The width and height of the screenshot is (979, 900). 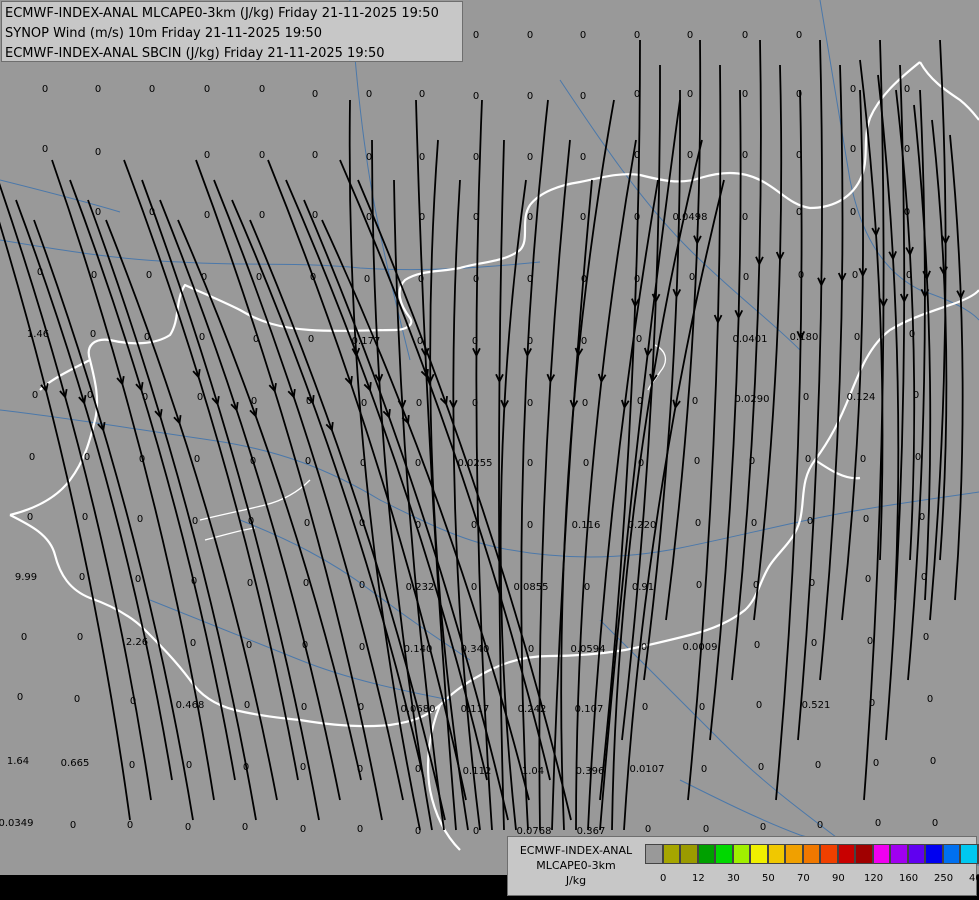 I want to click on legend-title-param: MLCAPE0-3km, so click(x=576, y=865).